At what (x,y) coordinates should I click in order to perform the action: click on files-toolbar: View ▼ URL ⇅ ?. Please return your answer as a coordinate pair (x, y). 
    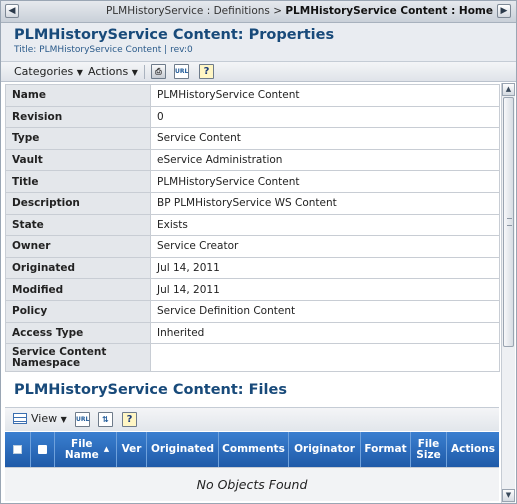
    Looking at the image, I should click on (252, 419).